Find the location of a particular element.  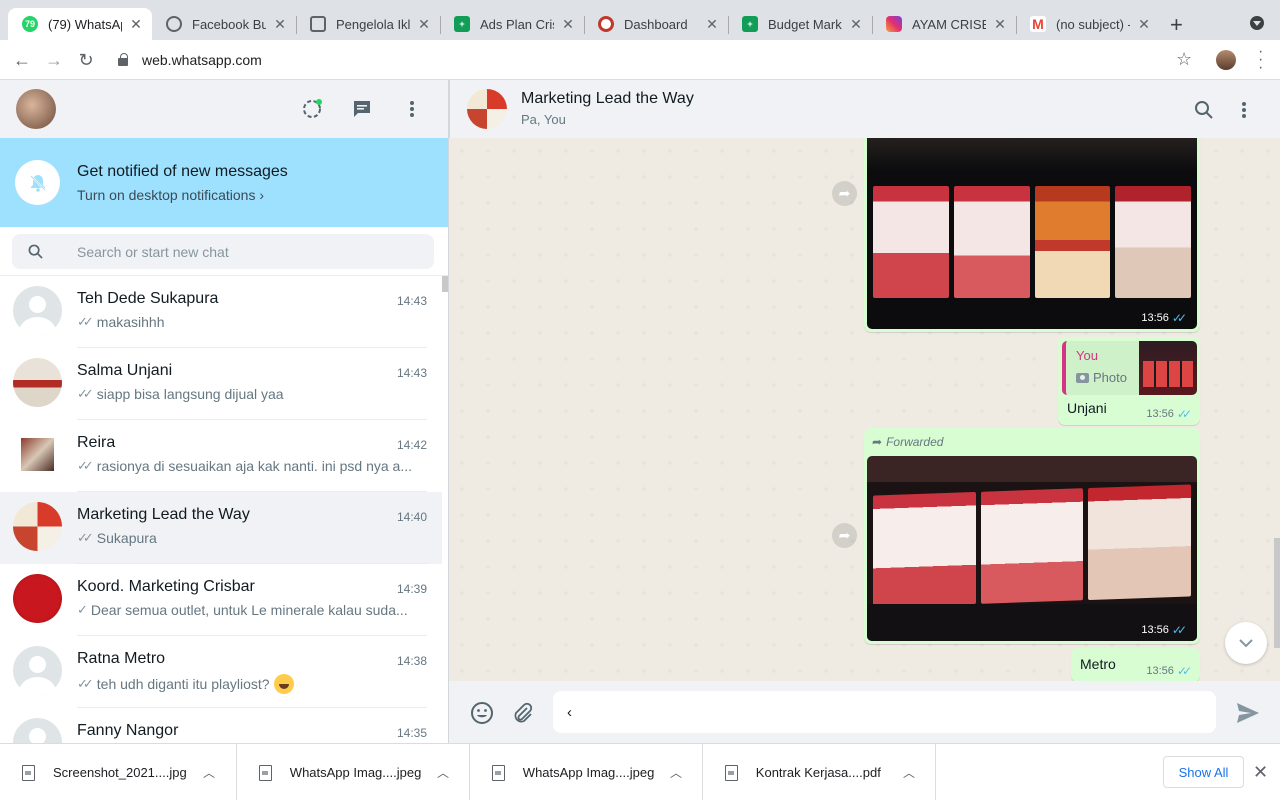

attach-icon is located at coordinates (522, 713).